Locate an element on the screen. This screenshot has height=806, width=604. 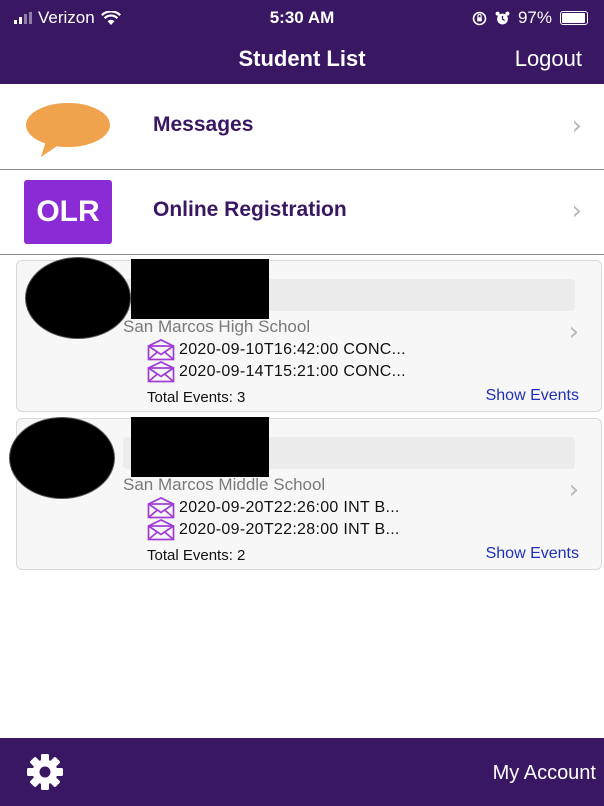
tab-bar: My Account is located at coordinates (302, 772).